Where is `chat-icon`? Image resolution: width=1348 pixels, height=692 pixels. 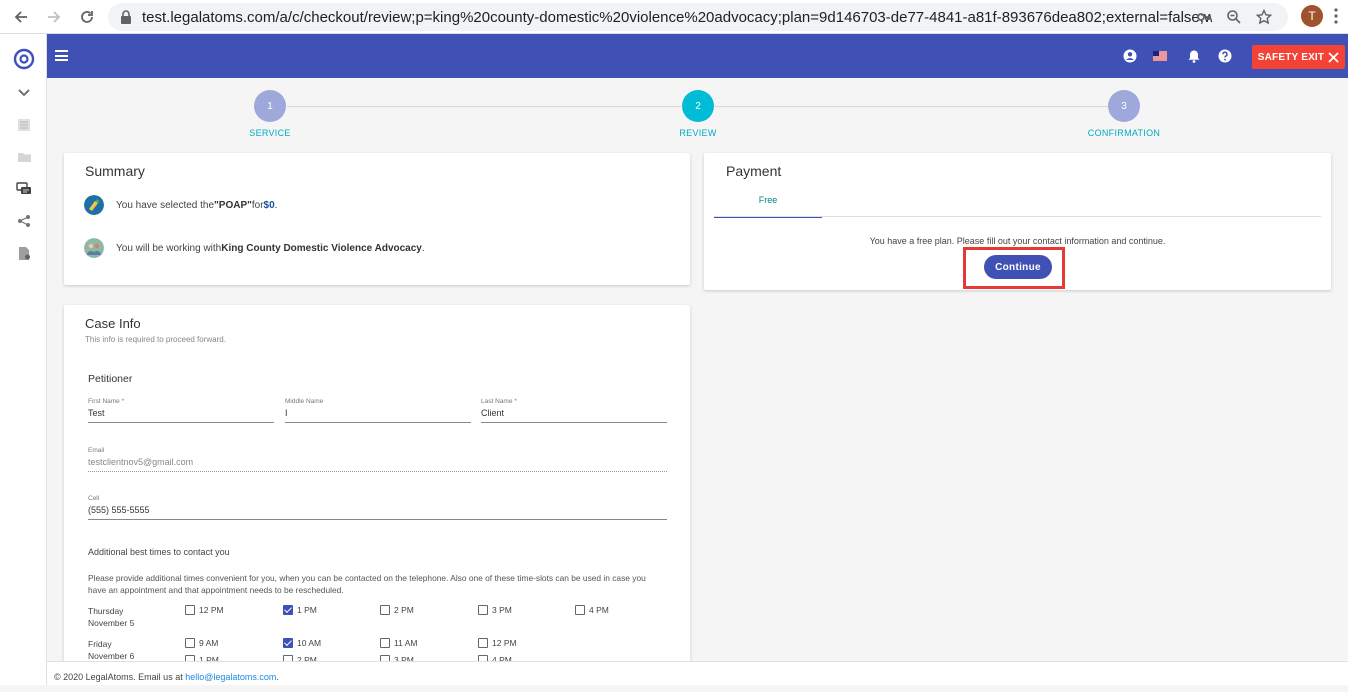
chat-icon is located at coordinates (24, 189).